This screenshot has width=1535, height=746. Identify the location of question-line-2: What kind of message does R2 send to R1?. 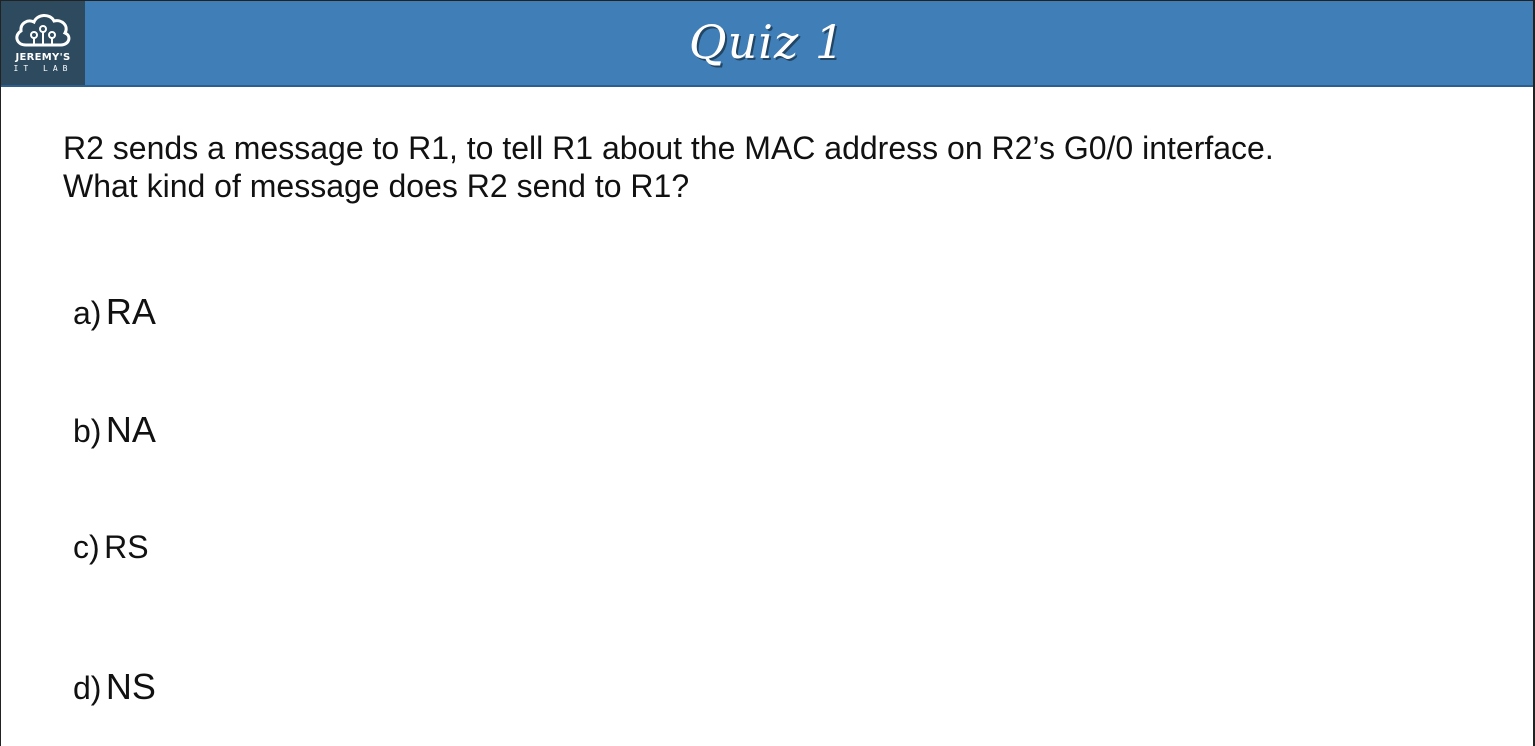
(376, 186).